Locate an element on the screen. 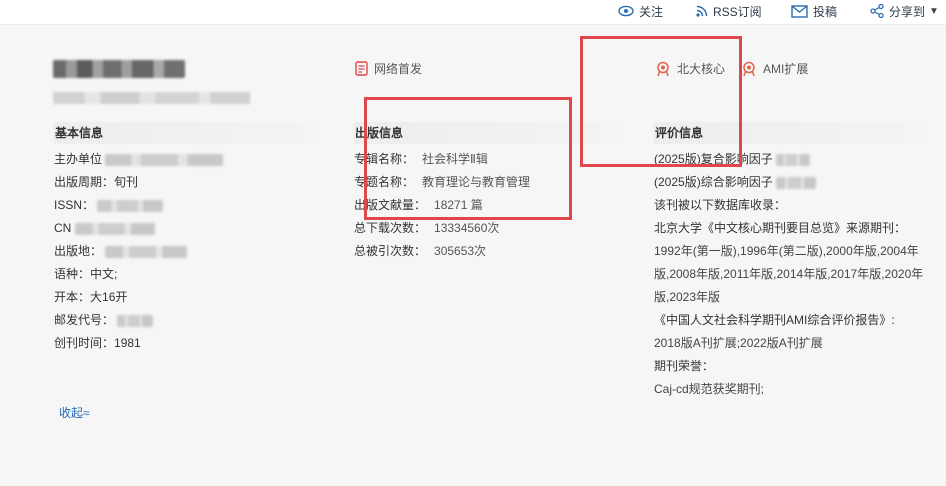  comprehensive-impact-factor-row: (2025版)综合影响因子 is located at coordinates (791, 182).